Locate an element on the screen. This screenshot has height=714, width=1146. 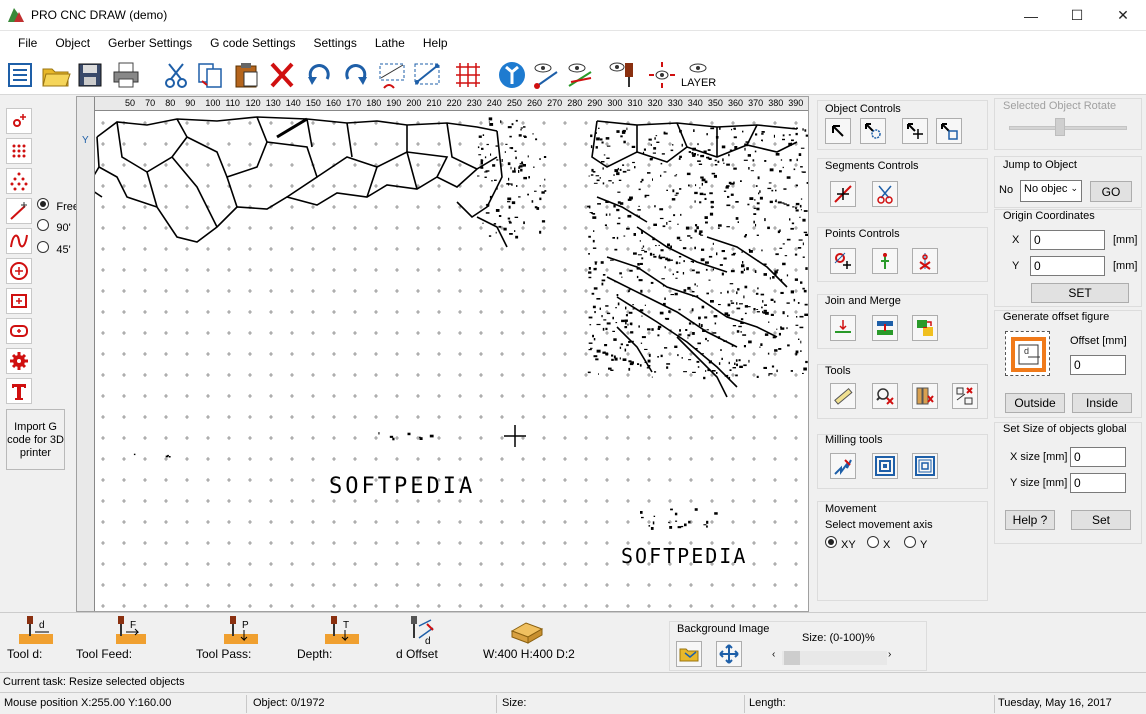
angle-90-option: 90' is located at coordinates (54, 226).